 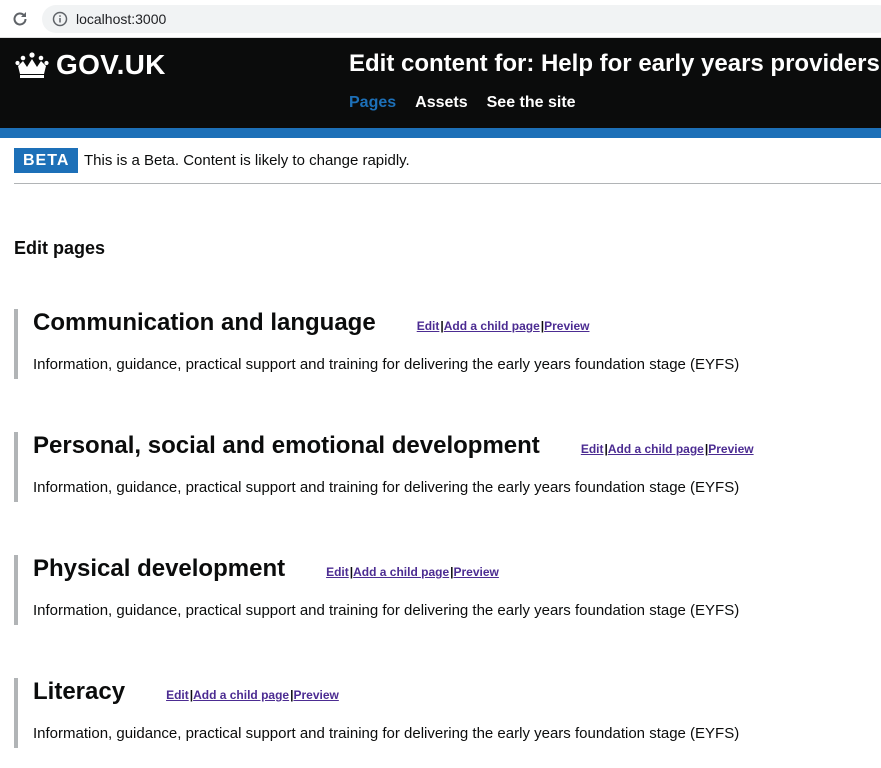 I want to click on page-heading: Edit pages, so click(x=60, y=248).